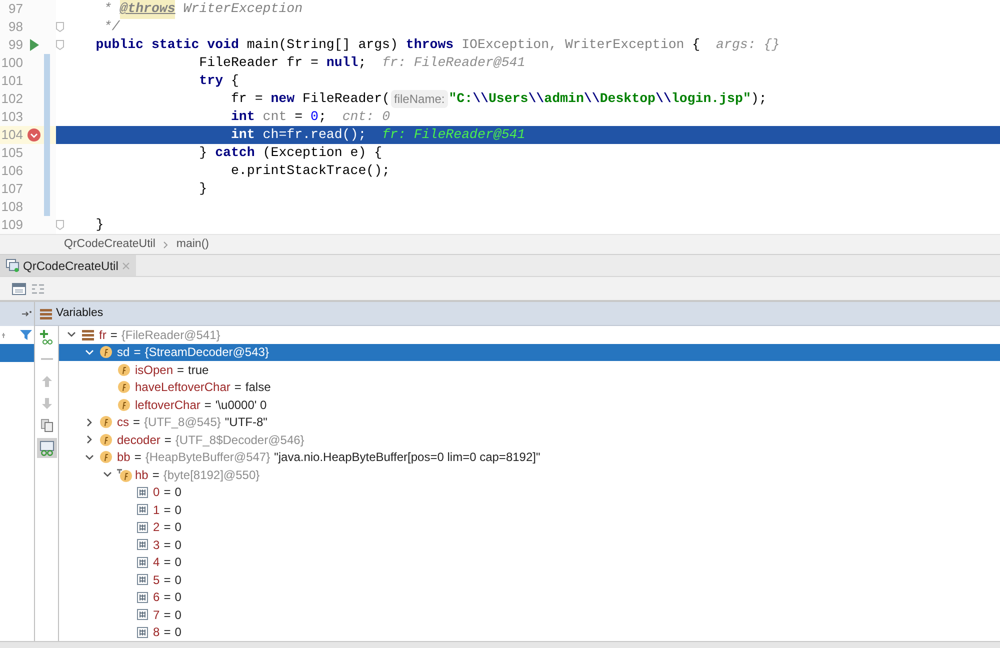  What do you see at coordinates (529, 492) in the screenshot?
I see `variable-row: 0 = 0` at bounding box center [529, 492].